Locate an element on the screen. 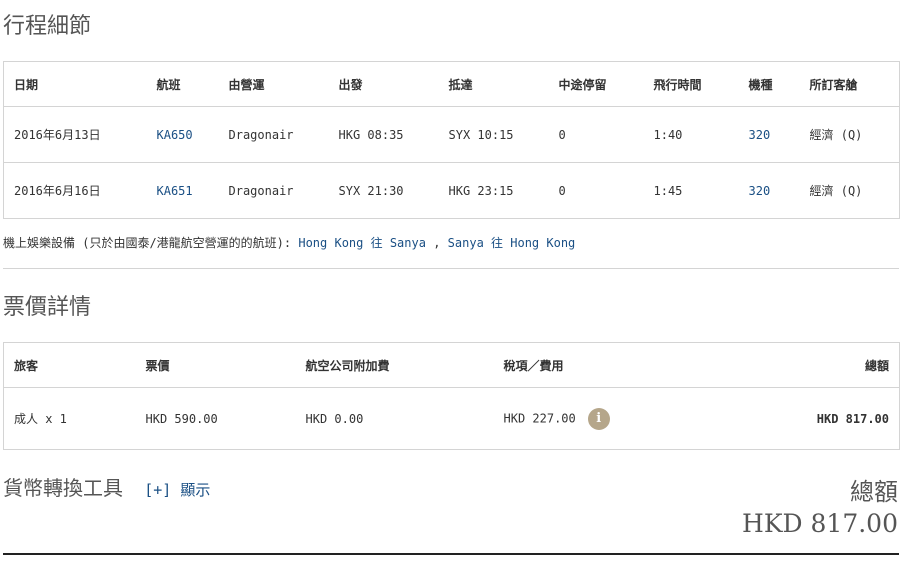  entertainment-link-return: Sanya 往 Hong Kong is located at coordinates (512, 243).